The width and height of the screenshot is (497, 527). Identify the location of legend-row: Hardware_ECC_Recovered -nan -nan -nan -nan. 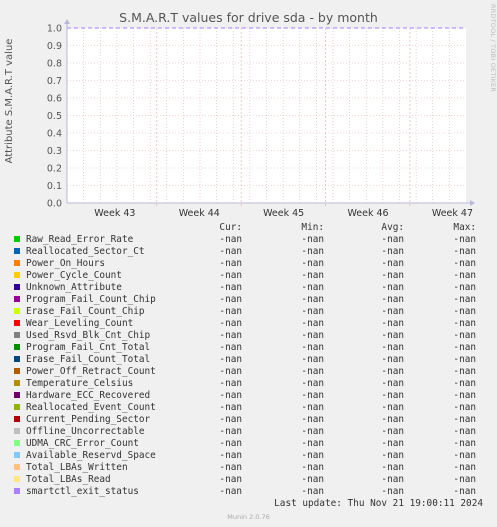
(249, 396).